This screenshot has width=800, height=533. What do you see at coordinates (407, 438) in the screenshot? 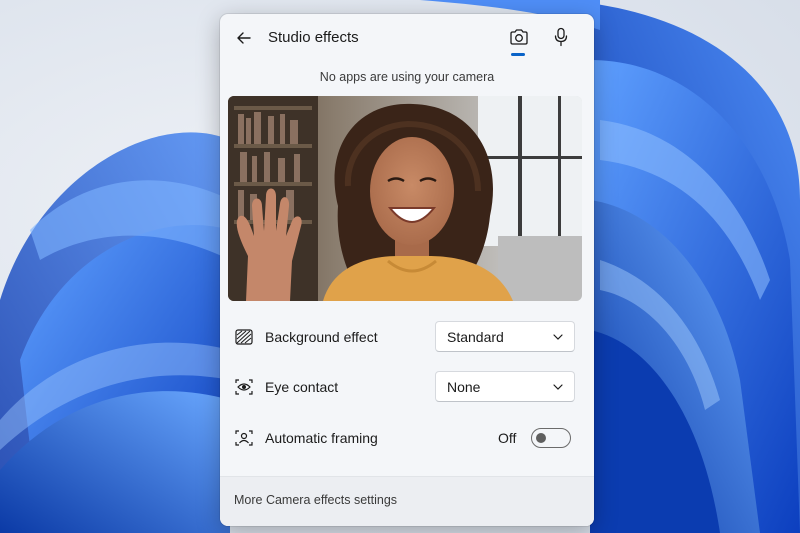
I see `automatic-framing-row: Automatic framing Off` at bounding box center [407, 438].